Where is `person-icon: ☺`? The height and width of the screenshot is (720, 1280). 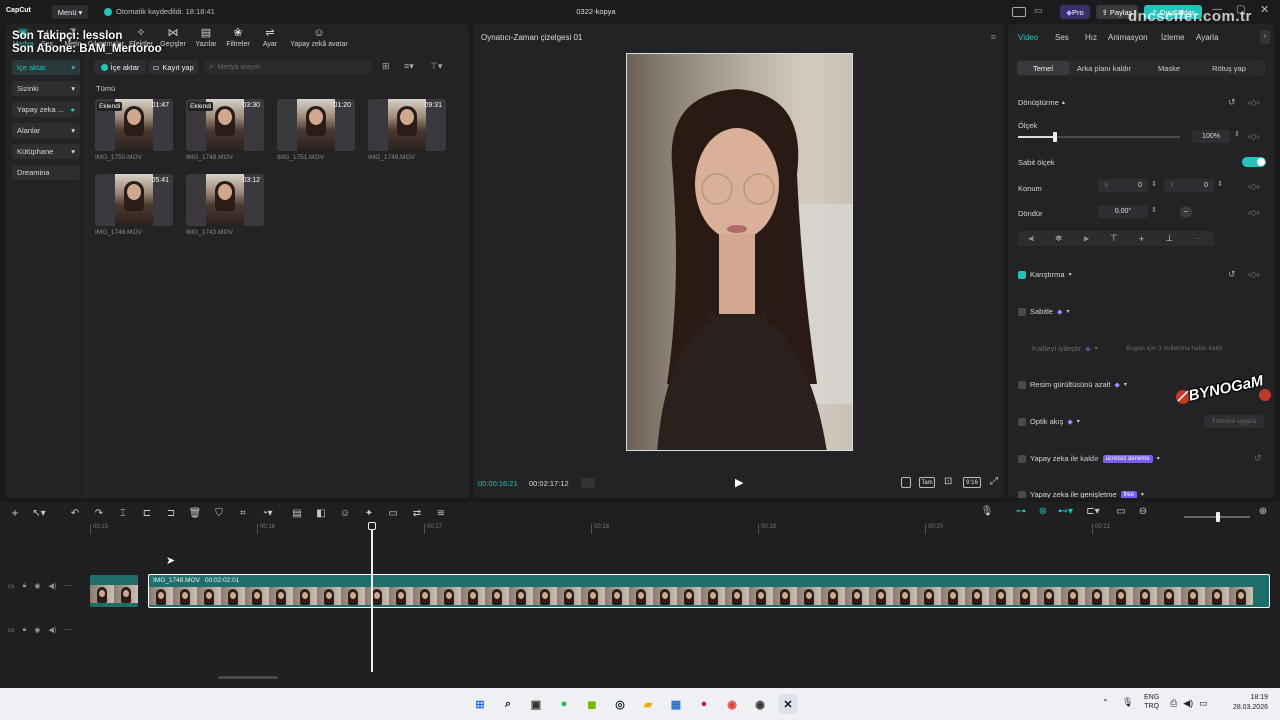 person-icon: ☺ is located at coordinates (345, 513).